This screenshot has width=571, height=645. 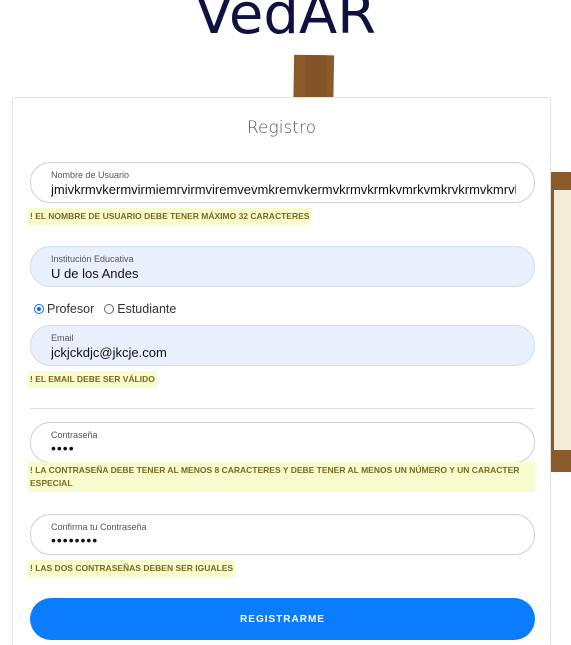 I want to click on role-label-profesor: Profesor, so click(x=71, y=309).